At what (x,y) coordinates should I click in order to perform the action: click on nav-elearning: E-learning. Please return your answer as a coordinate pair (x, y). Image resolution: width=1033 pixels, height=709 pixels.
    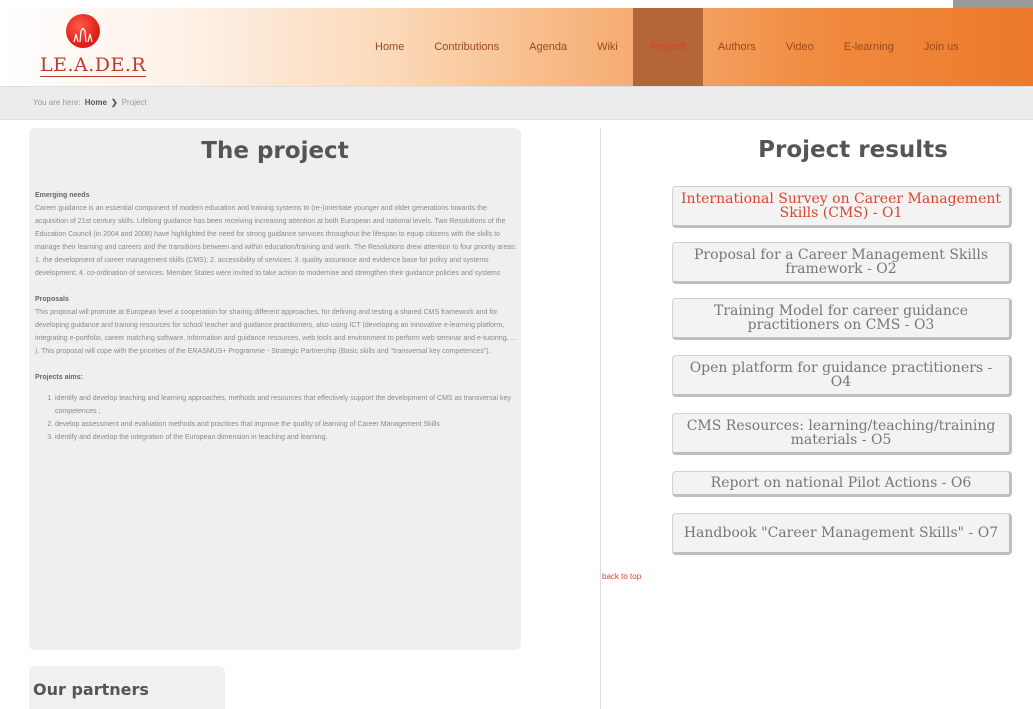
    Looking at the image, I should click on (869, 47).